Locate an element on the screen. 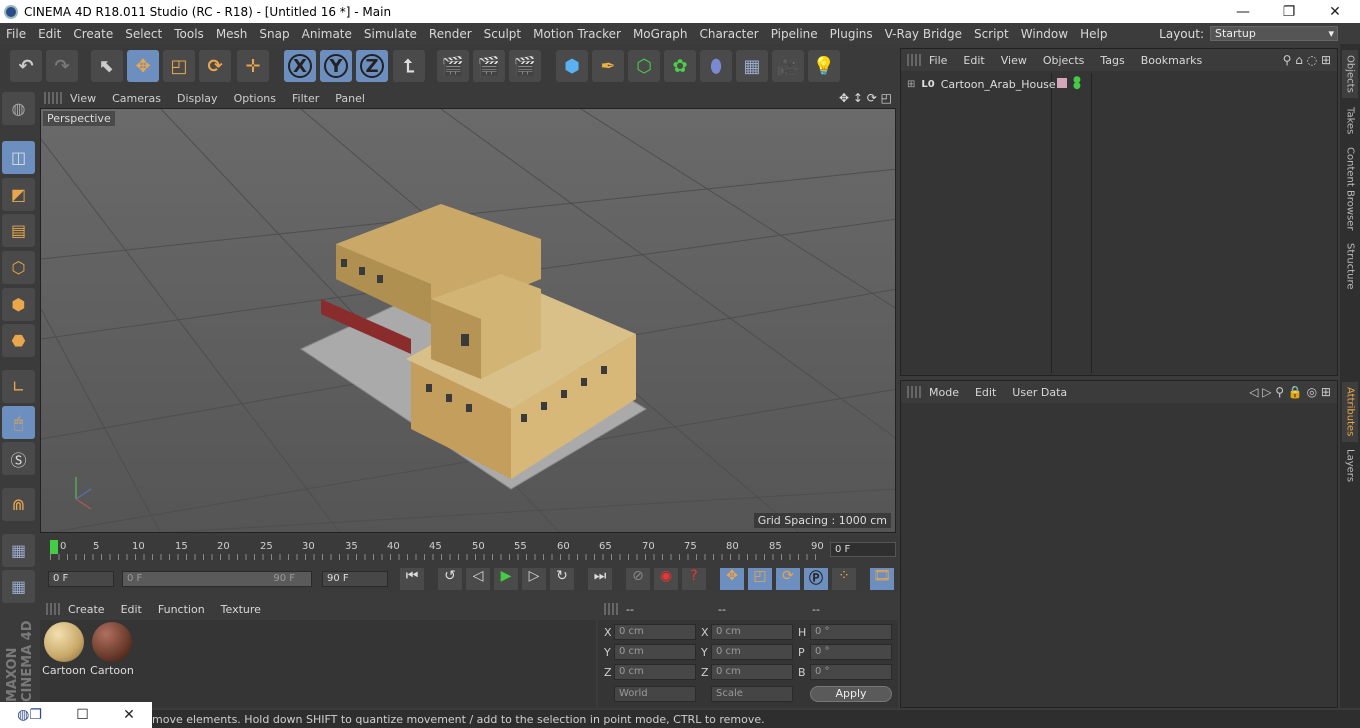  app-window-icon: ◍❐ is located at coordinates (29, 715).